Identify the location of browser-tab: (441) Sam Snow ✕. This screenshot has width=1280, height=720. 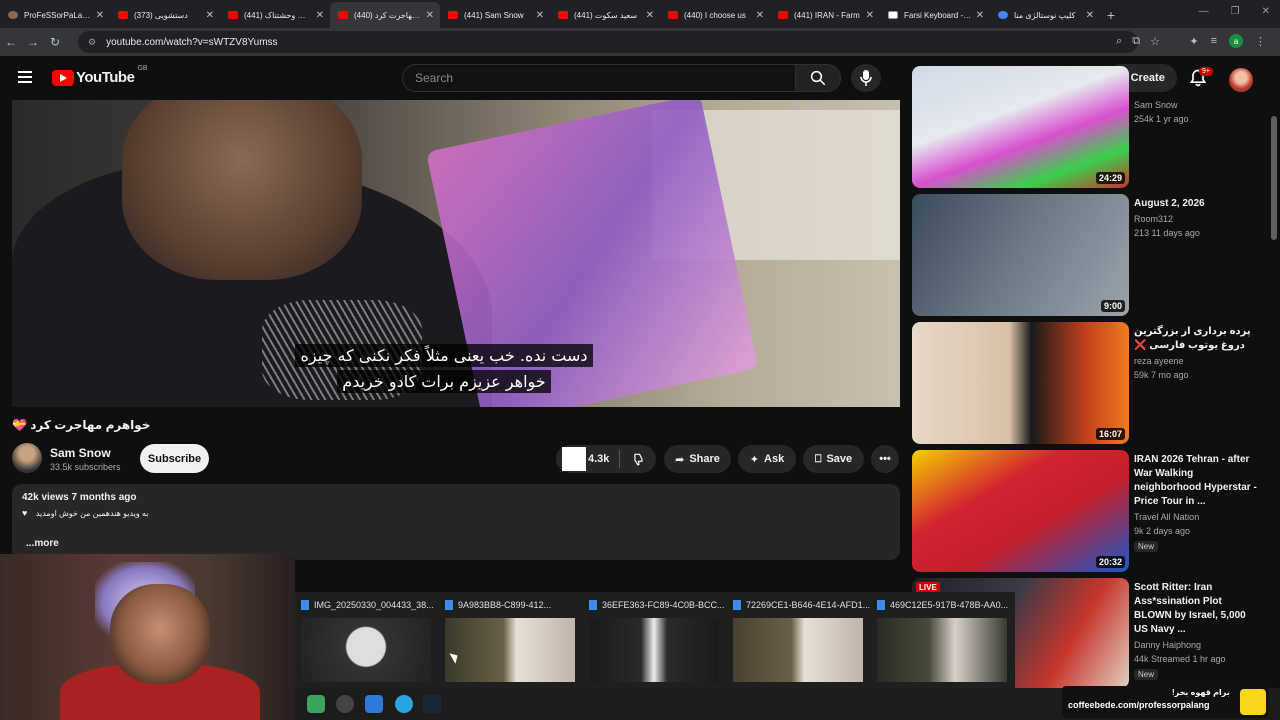
(495, 15).